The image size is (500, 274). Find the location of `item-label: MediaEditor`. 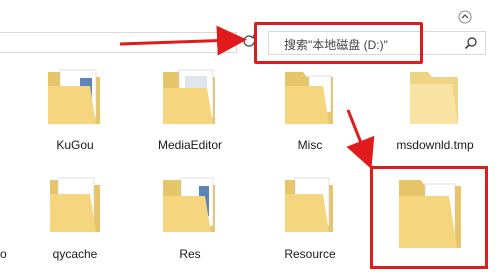

item-label: MediaEditor is located at coordinates (190, 145).